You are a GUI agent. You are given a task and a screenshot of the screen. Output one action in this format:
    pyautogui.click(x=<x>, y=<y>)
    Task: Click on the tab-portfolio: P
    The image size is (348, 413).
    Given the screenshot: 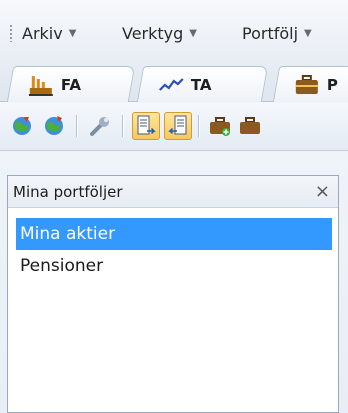 What is the action you would take?
    pyautogui.click(x=310, y=84)
    